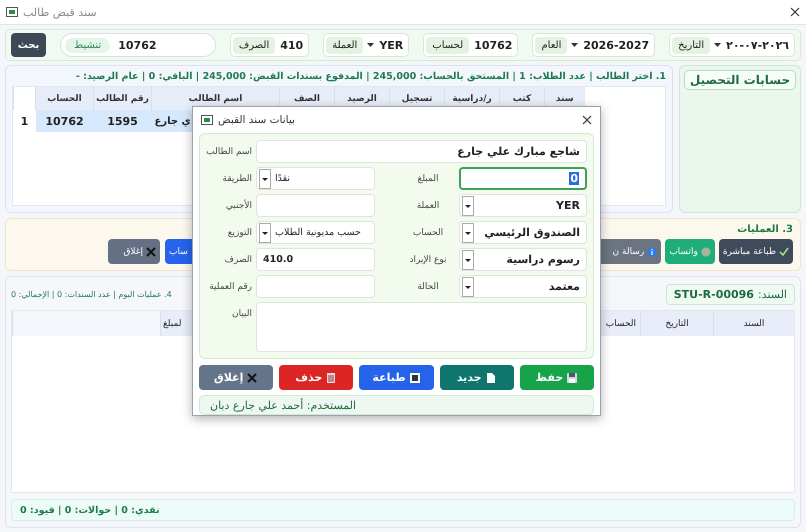 This screenshot has height=532, width=806. What do you see at coordinates (238, 205) in the screenshot?
I see `field-label: الأجنبي` at bounding box center [238, 205].